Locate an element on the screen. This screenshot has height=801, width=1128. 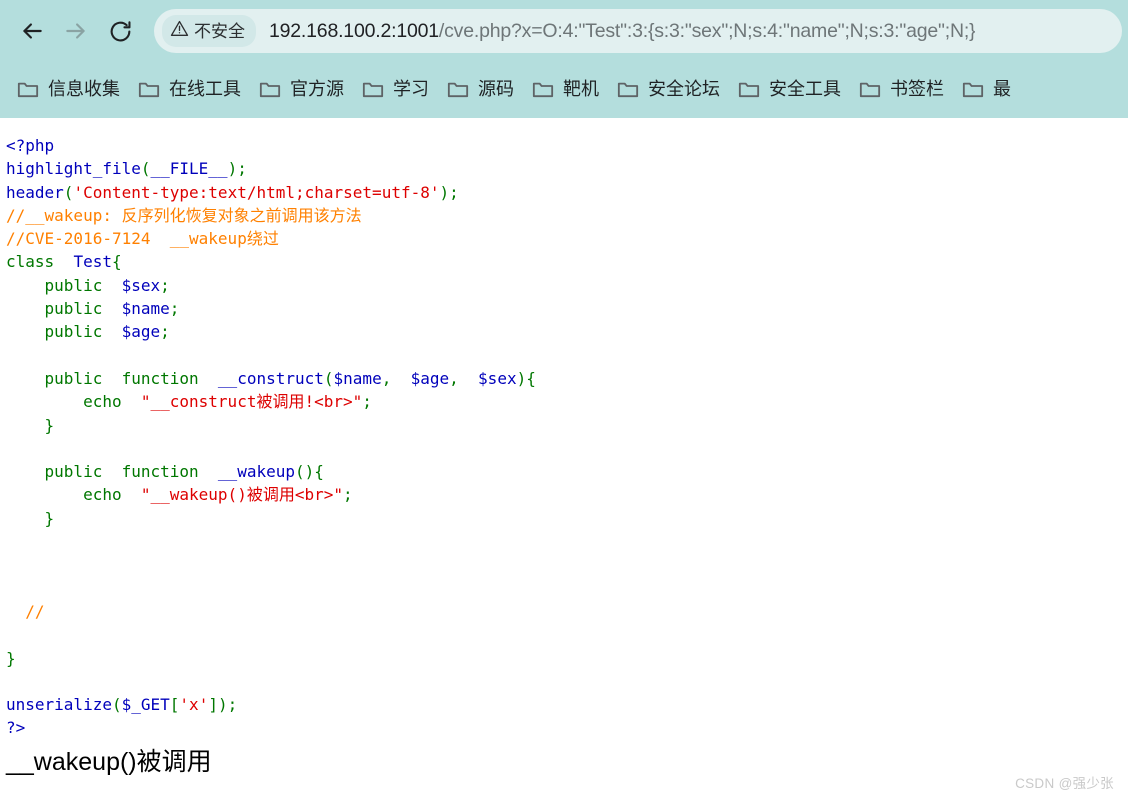
bookmarks-bar: 信息收集 在线工具 官方源 学习 源码 靶机 安全论坛 安全工具 书签栏 最 is located at coordinates (564, 89).